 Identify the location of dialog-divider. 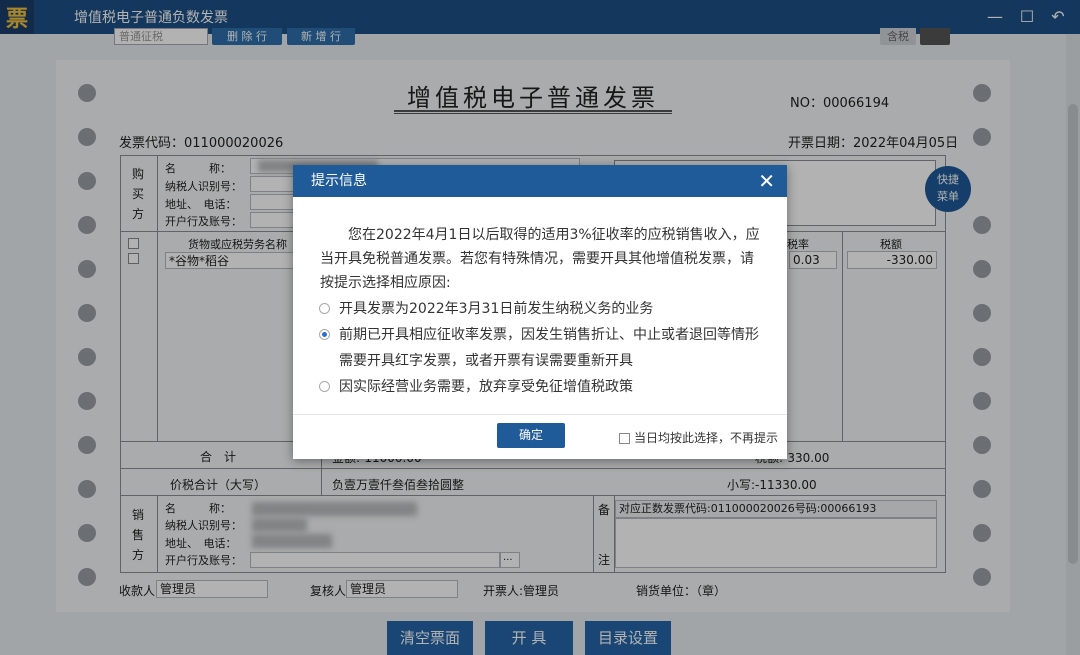
(540, 414).